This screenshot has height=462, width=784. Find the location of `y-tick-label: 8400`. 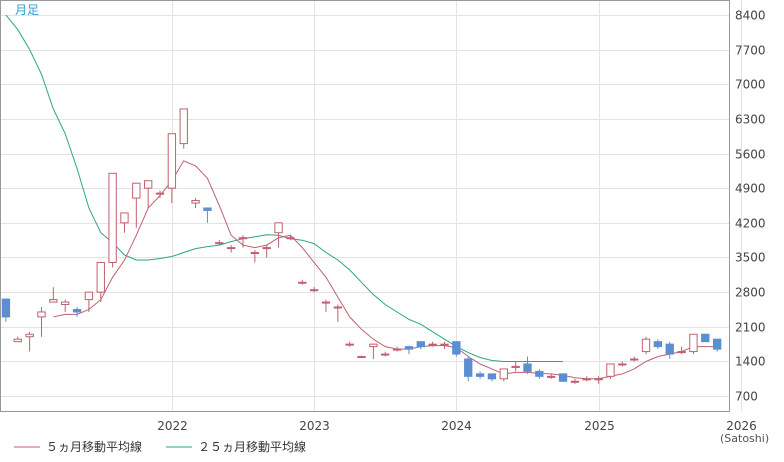

y-tick-label: 8400 is located at coordinates (750, 16).